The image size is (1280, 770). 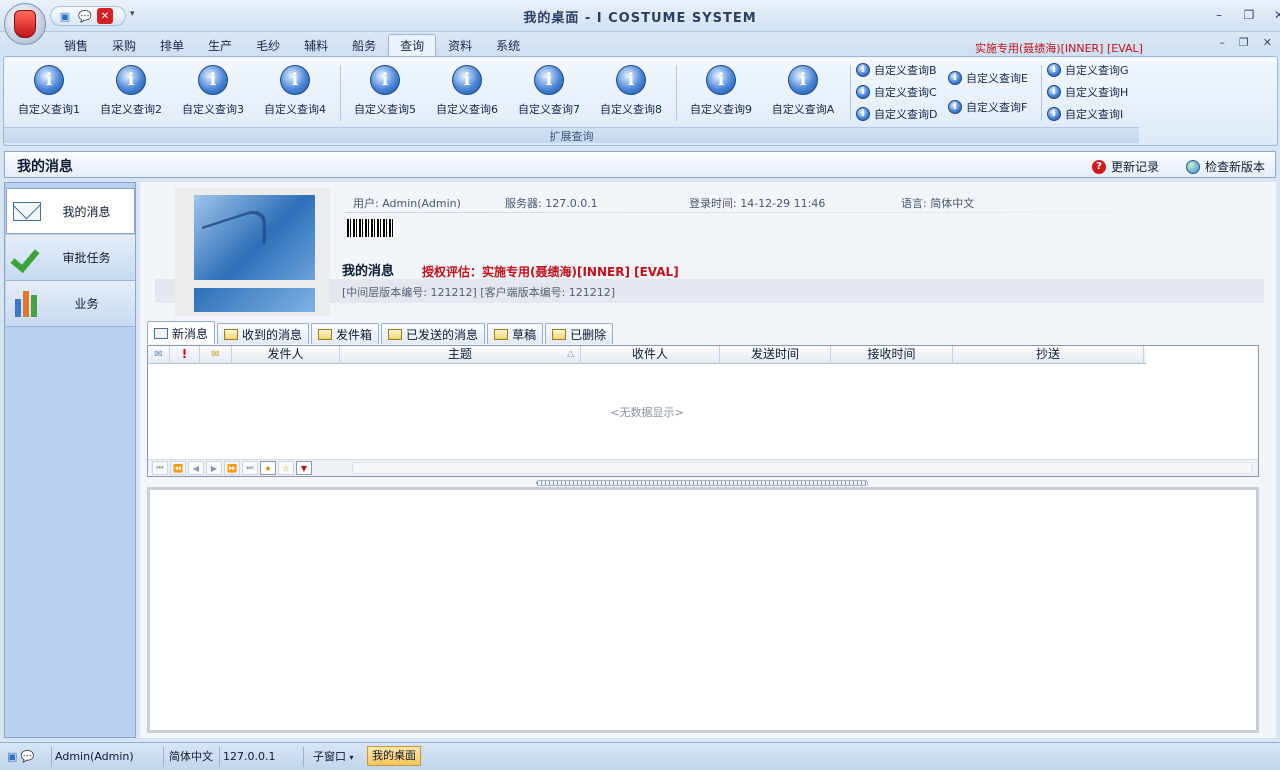 What do you see at coordinates (364, 45) in the screenshot?
I see `tab-6: 船务` at bounding box center [364, 45].